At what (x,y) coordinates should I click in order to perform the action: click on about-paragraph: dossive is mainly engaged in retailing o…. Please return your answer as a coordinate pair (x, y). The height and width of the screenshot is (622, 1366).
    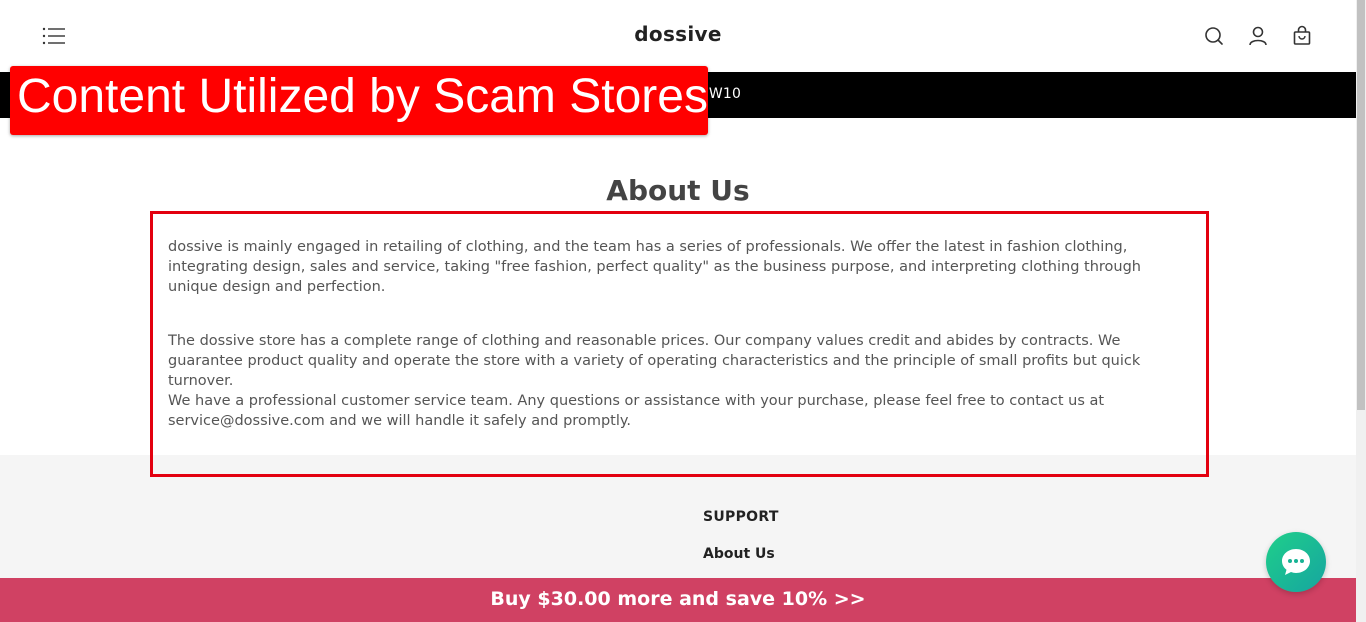
    Looking at the image, I should click on (654, 267).